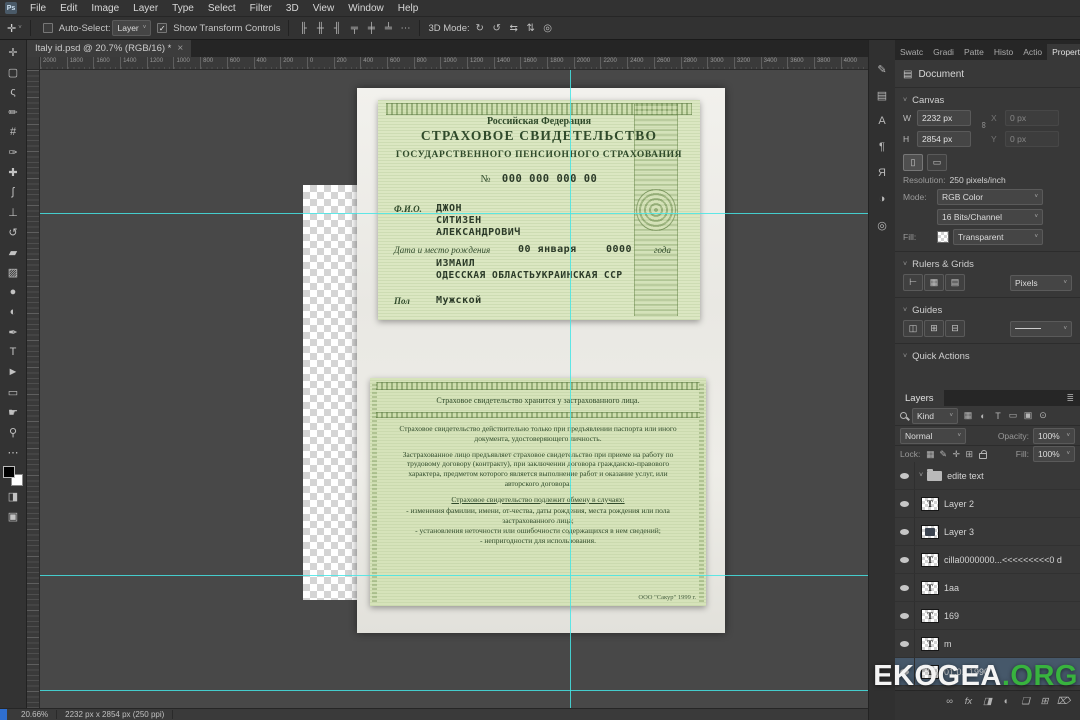 Image resolution: width=1080 pixels, height=720 pixels. I want to click on close-tab-icon: ×, so click(180, 48).